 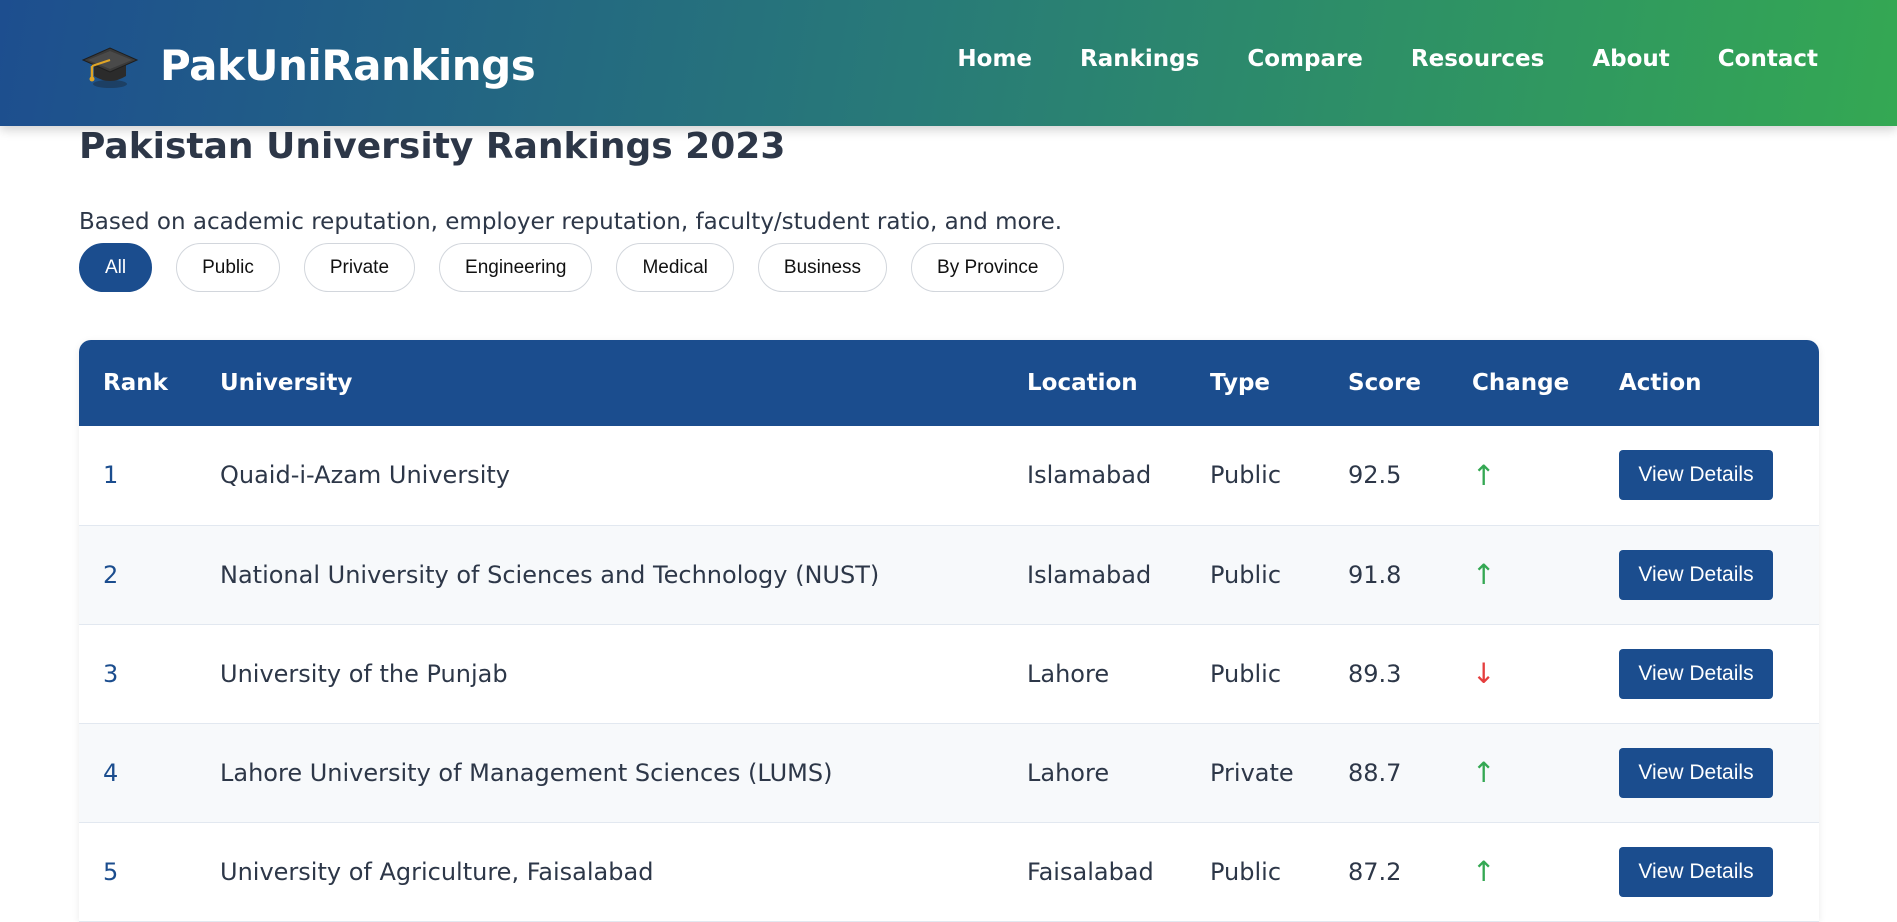 What do you see at coordinates (437, 871) in the screenshot?
I see `university-cell: University of Agriculture, Faisalabad` at bounding box center [437, 871].